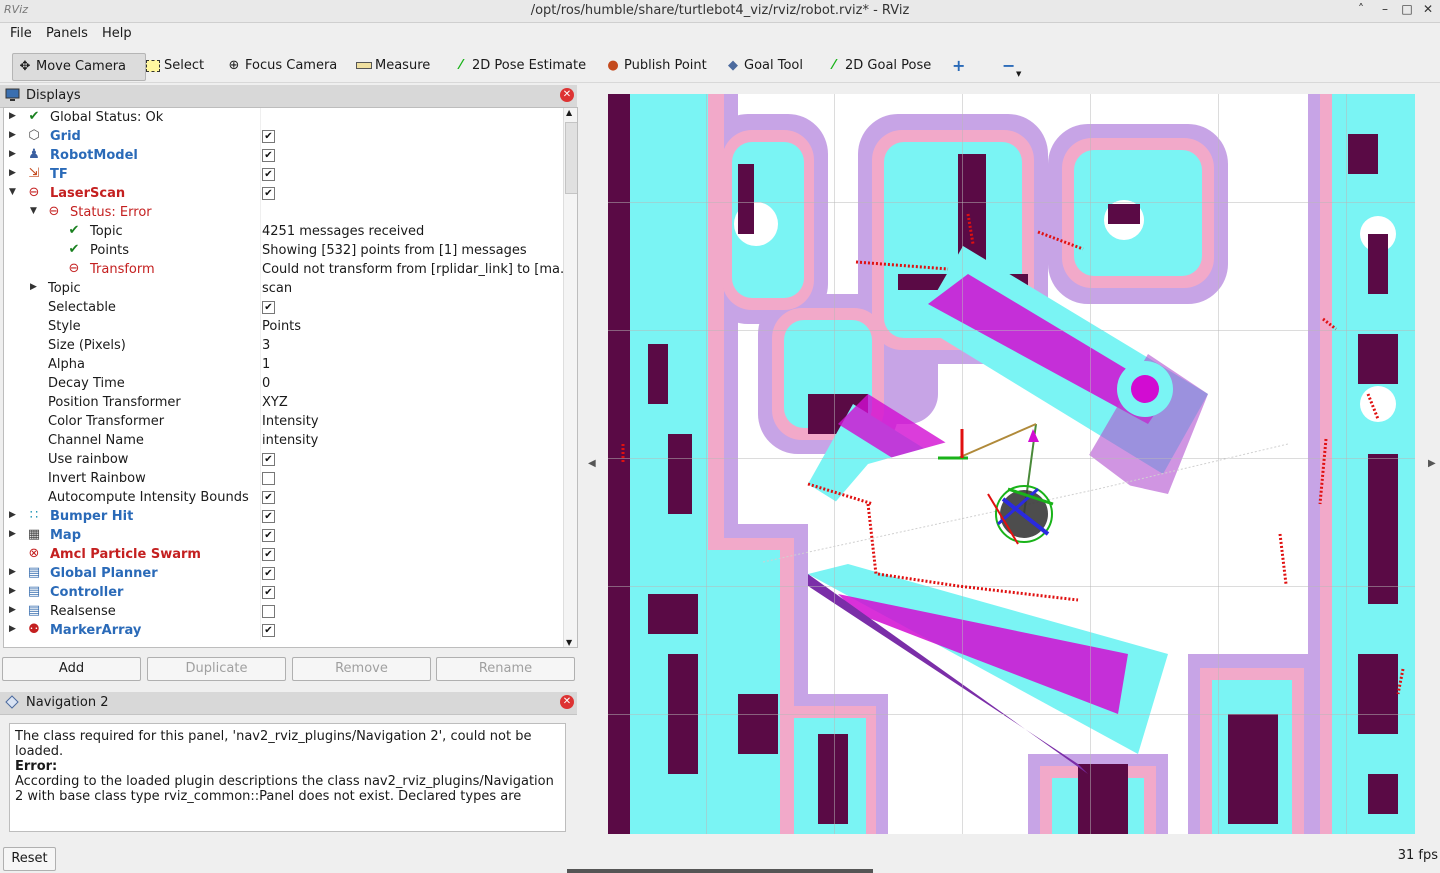 Image resolution: width=1440 pixels, height=873 pixels. What do you see at coordinates (79, 67) in the screenshot?
I see `move-camera-tool: ✥ Move Camera` at bounding box center [79, 67].